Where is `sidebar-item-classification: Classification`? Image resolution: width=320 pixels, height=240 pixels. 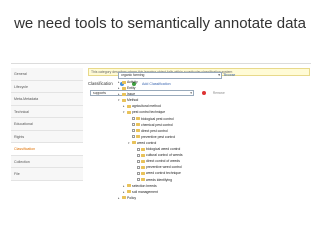 sidebar-item-classification: Classification is located at coordinates (47, 149).